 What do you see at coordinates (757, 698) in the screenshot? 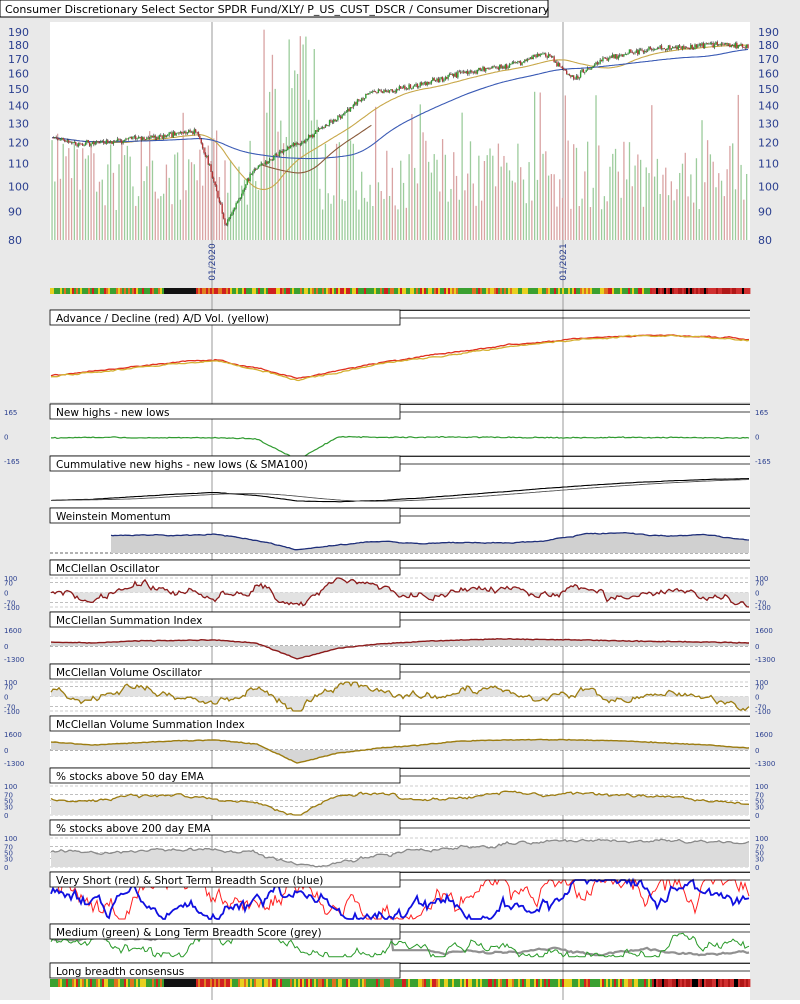
I see `panel-8-tick-right-0: 0` at bounding box center [757, 698].